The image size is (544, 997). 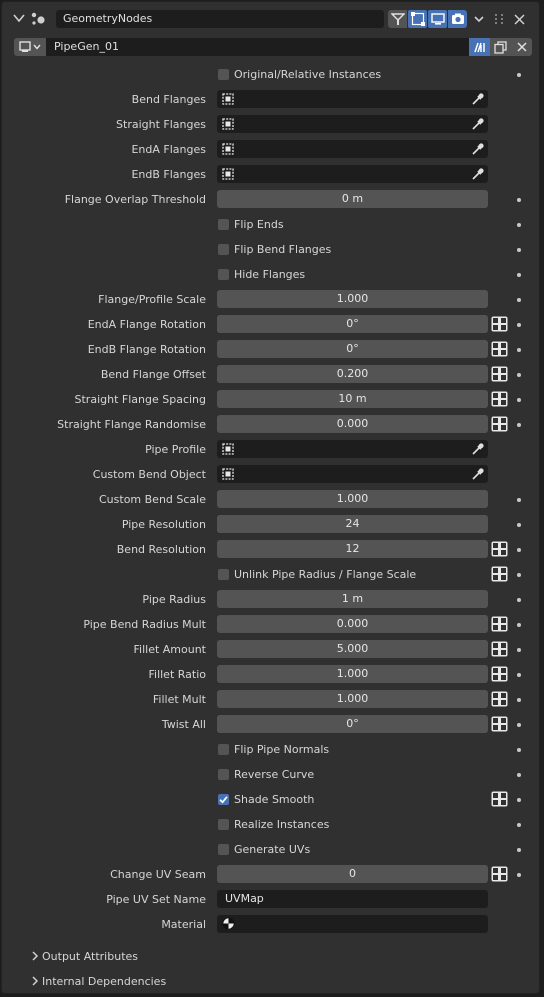 What do you see at coordinates (274, 249) in the screenshot?
I see `flip-bend-flanges-checkbox: Flip Bend Flanges` at bounding box center [274, 249].